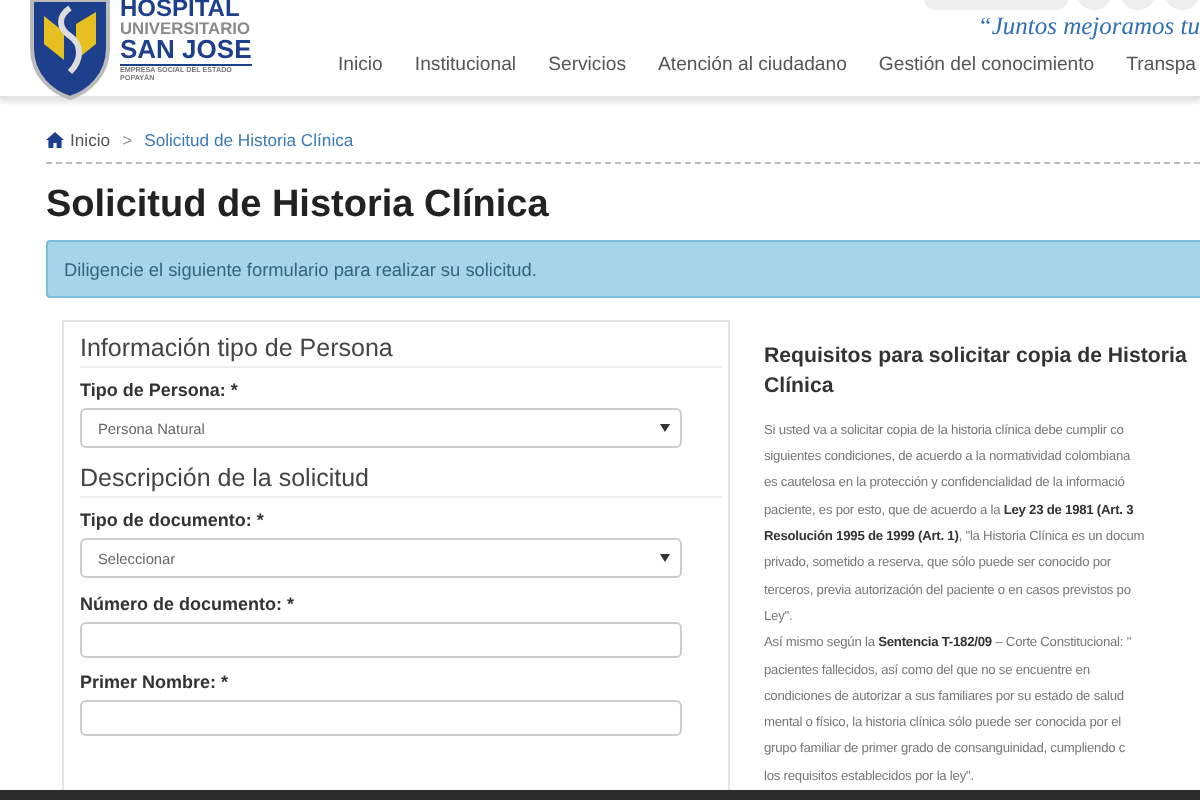  I want to click on field-label: Número de documento: *, so click(188, 604).